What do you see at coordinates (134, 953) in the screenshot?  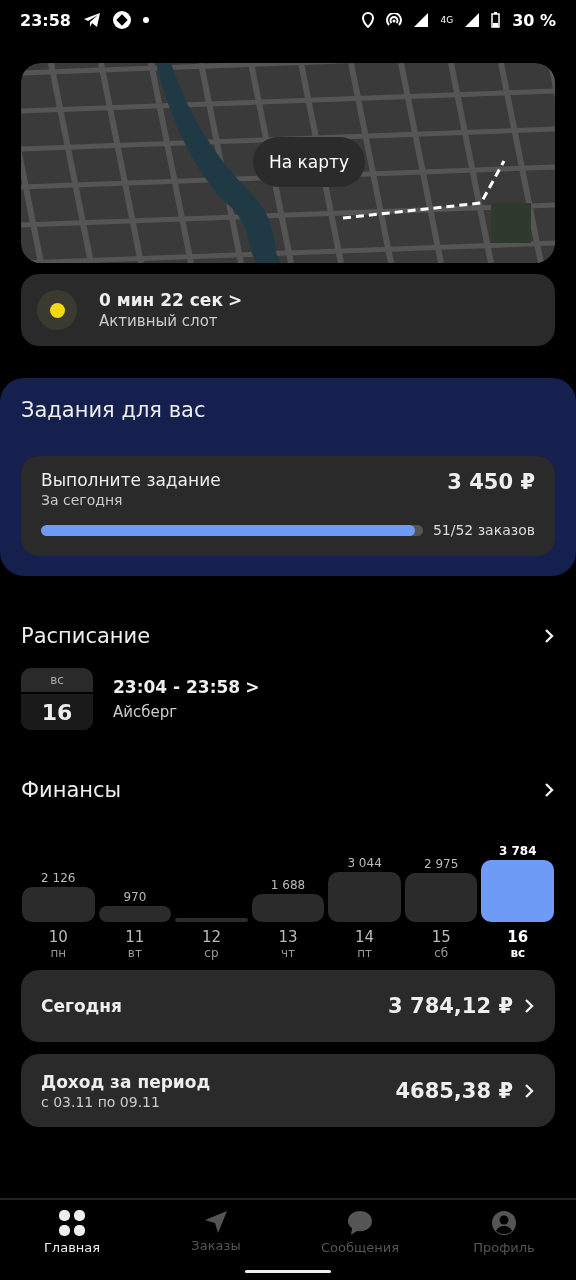 I see `day-weekday: вт` at bounding box center [134, 953].